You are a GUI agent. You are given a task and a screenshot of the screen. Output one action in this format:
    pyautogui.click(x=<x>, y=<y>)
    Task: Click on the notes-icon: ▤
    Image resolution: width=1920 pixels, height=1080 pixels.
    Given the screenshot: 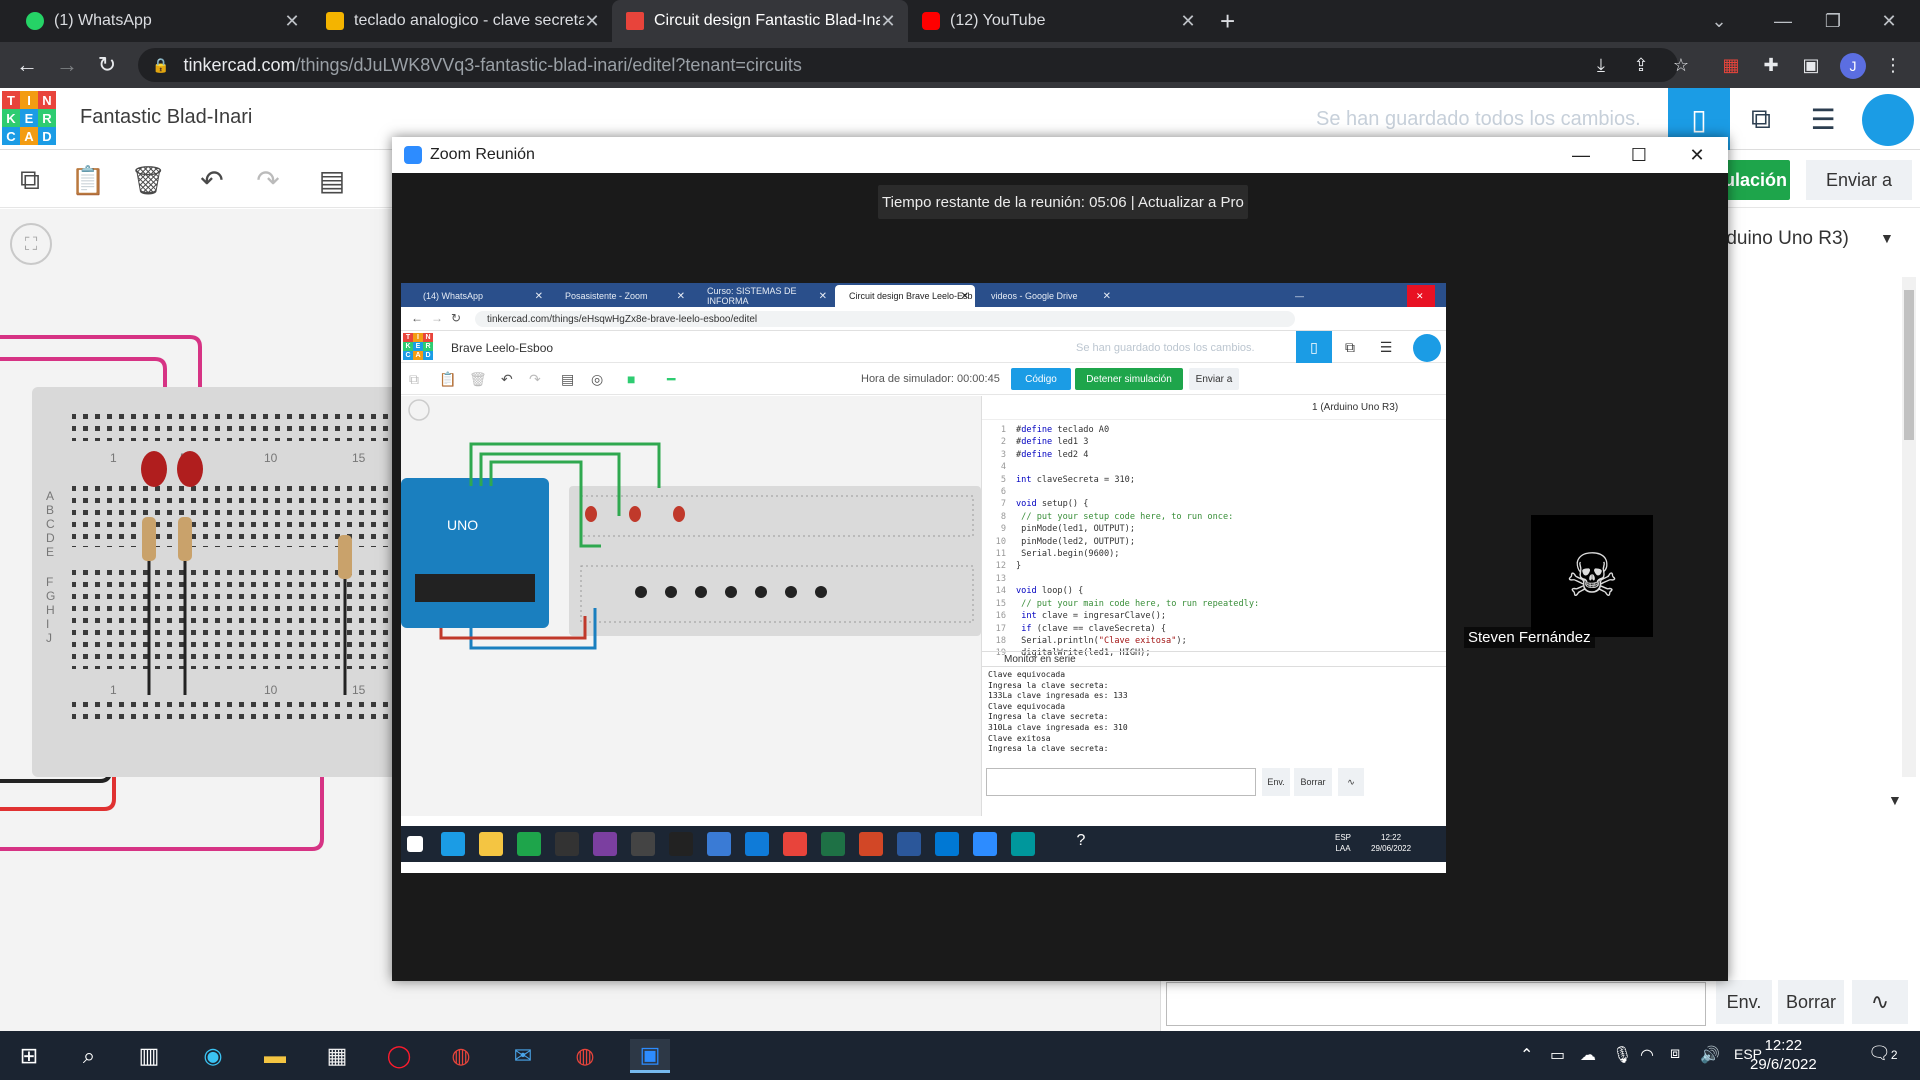 What is the action you would take?
    pyautogui.click(x=332, y=180)
    